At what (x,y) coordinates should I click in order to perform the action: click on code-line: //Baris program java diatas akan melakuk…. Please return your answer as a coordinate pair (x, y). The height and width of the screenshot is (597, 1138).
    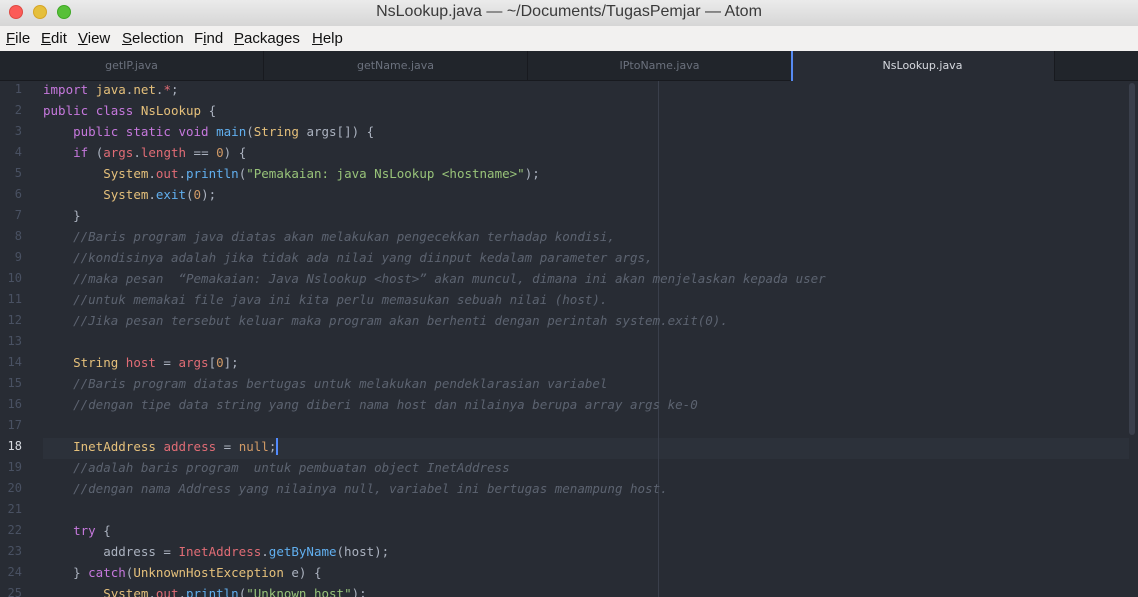
    Looking at the image, I should click on (329, 238).